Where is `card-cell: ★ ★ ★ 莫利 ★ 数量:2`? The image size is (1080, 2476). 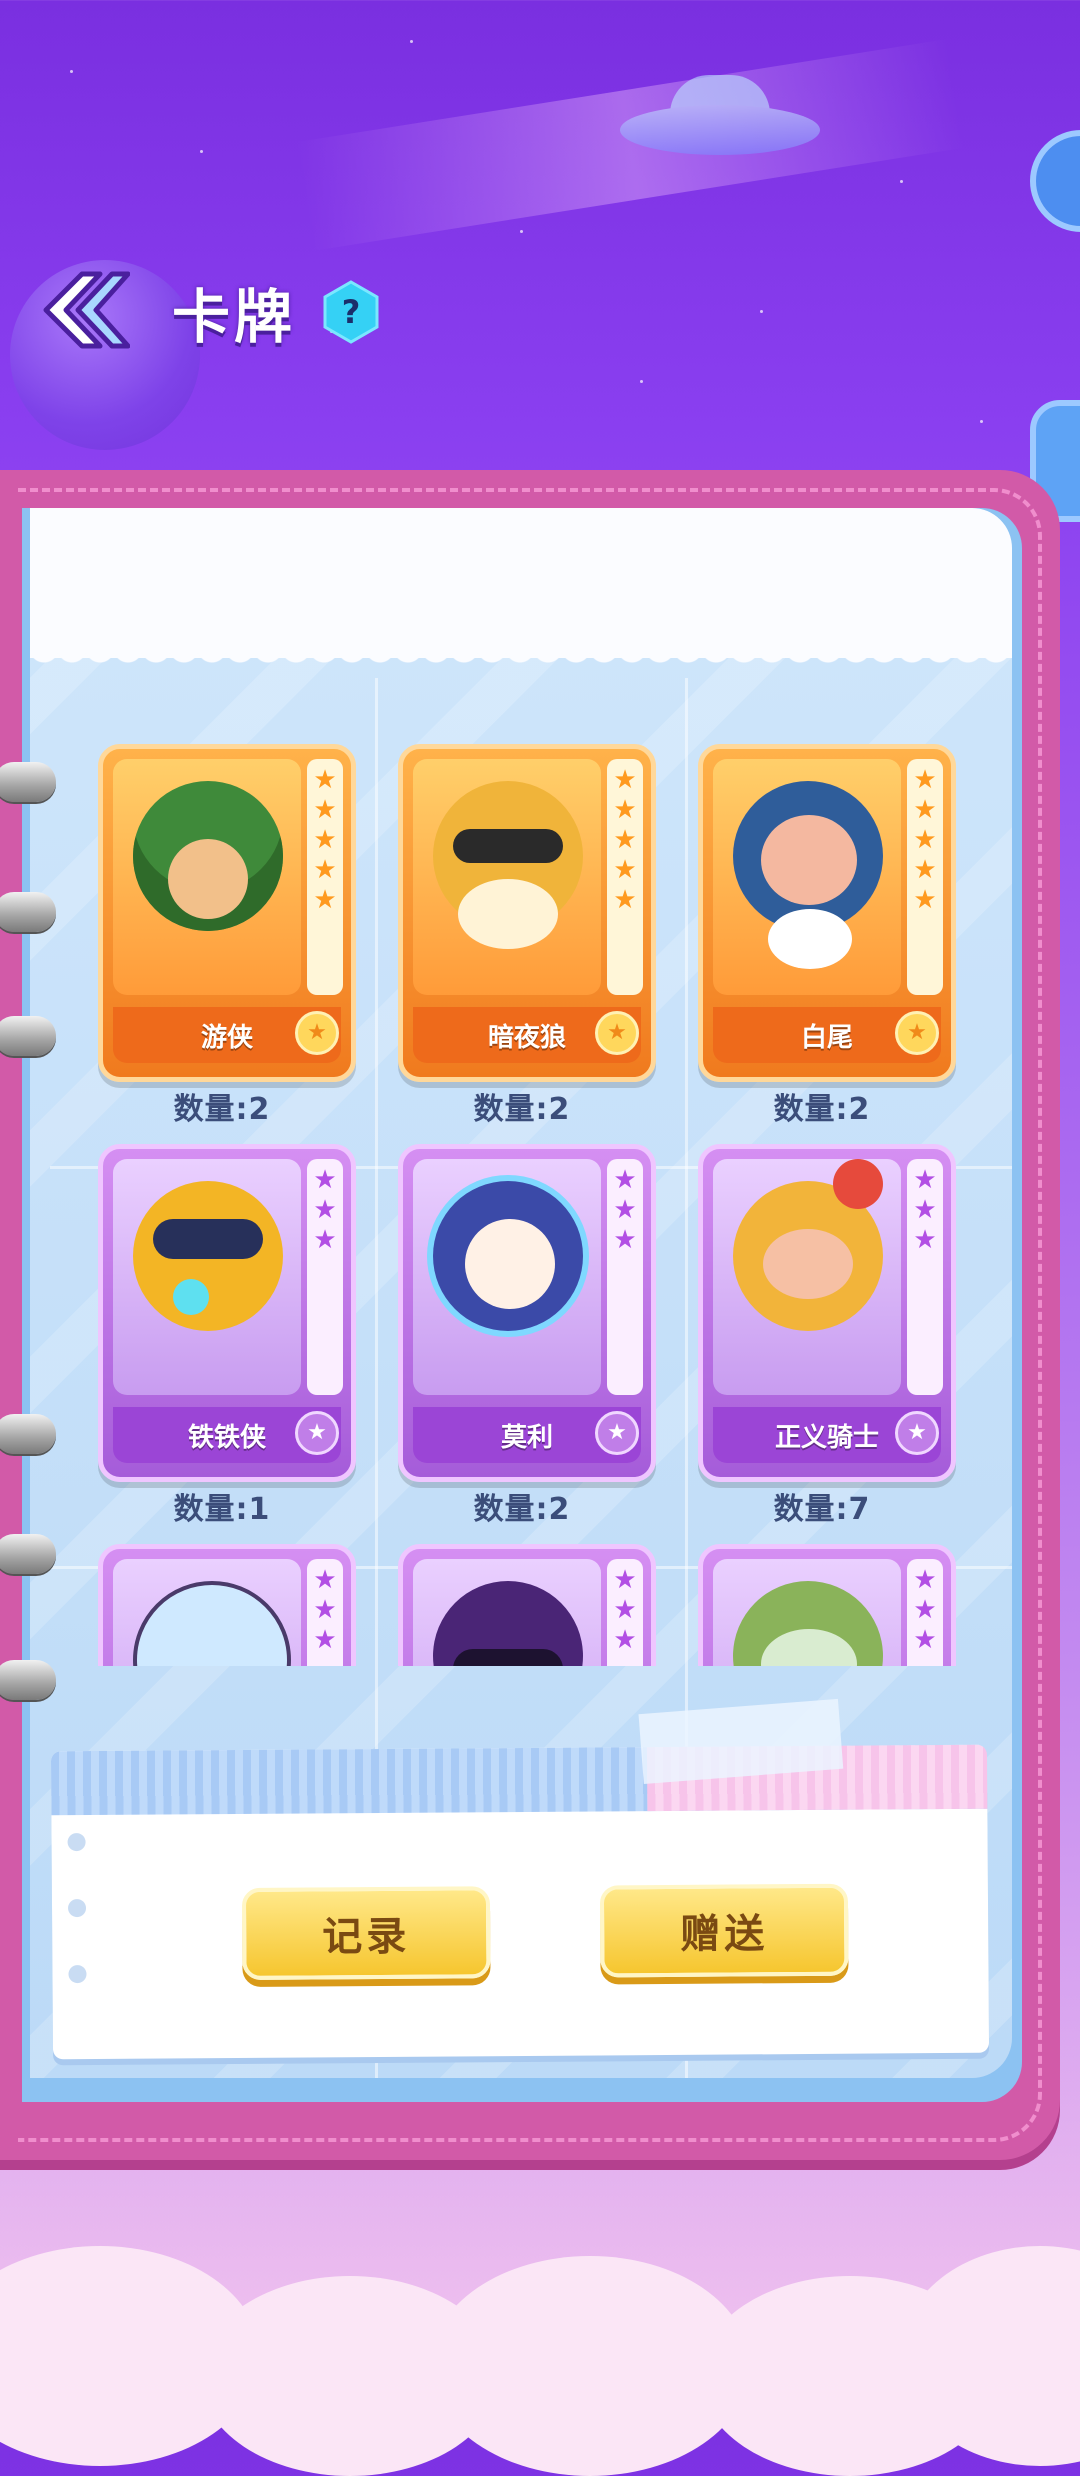
card-cell: ★ ★ ★ 莫利 ★ 数量:2 is located at coordinates (523, 1344).